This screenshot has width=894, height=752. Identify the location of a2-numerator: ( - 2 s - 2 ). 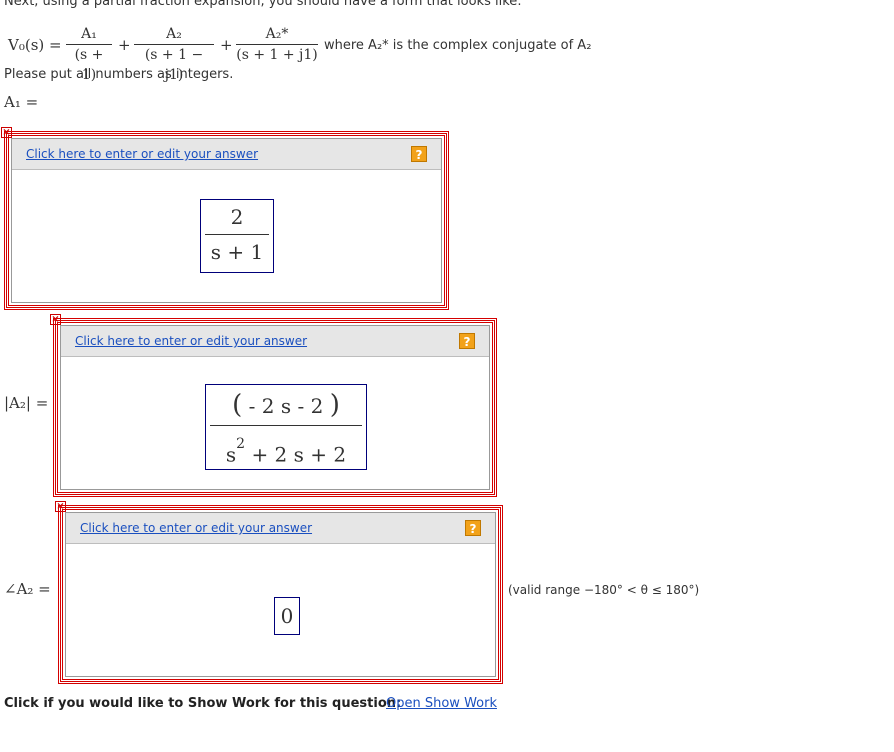
(286, 405).